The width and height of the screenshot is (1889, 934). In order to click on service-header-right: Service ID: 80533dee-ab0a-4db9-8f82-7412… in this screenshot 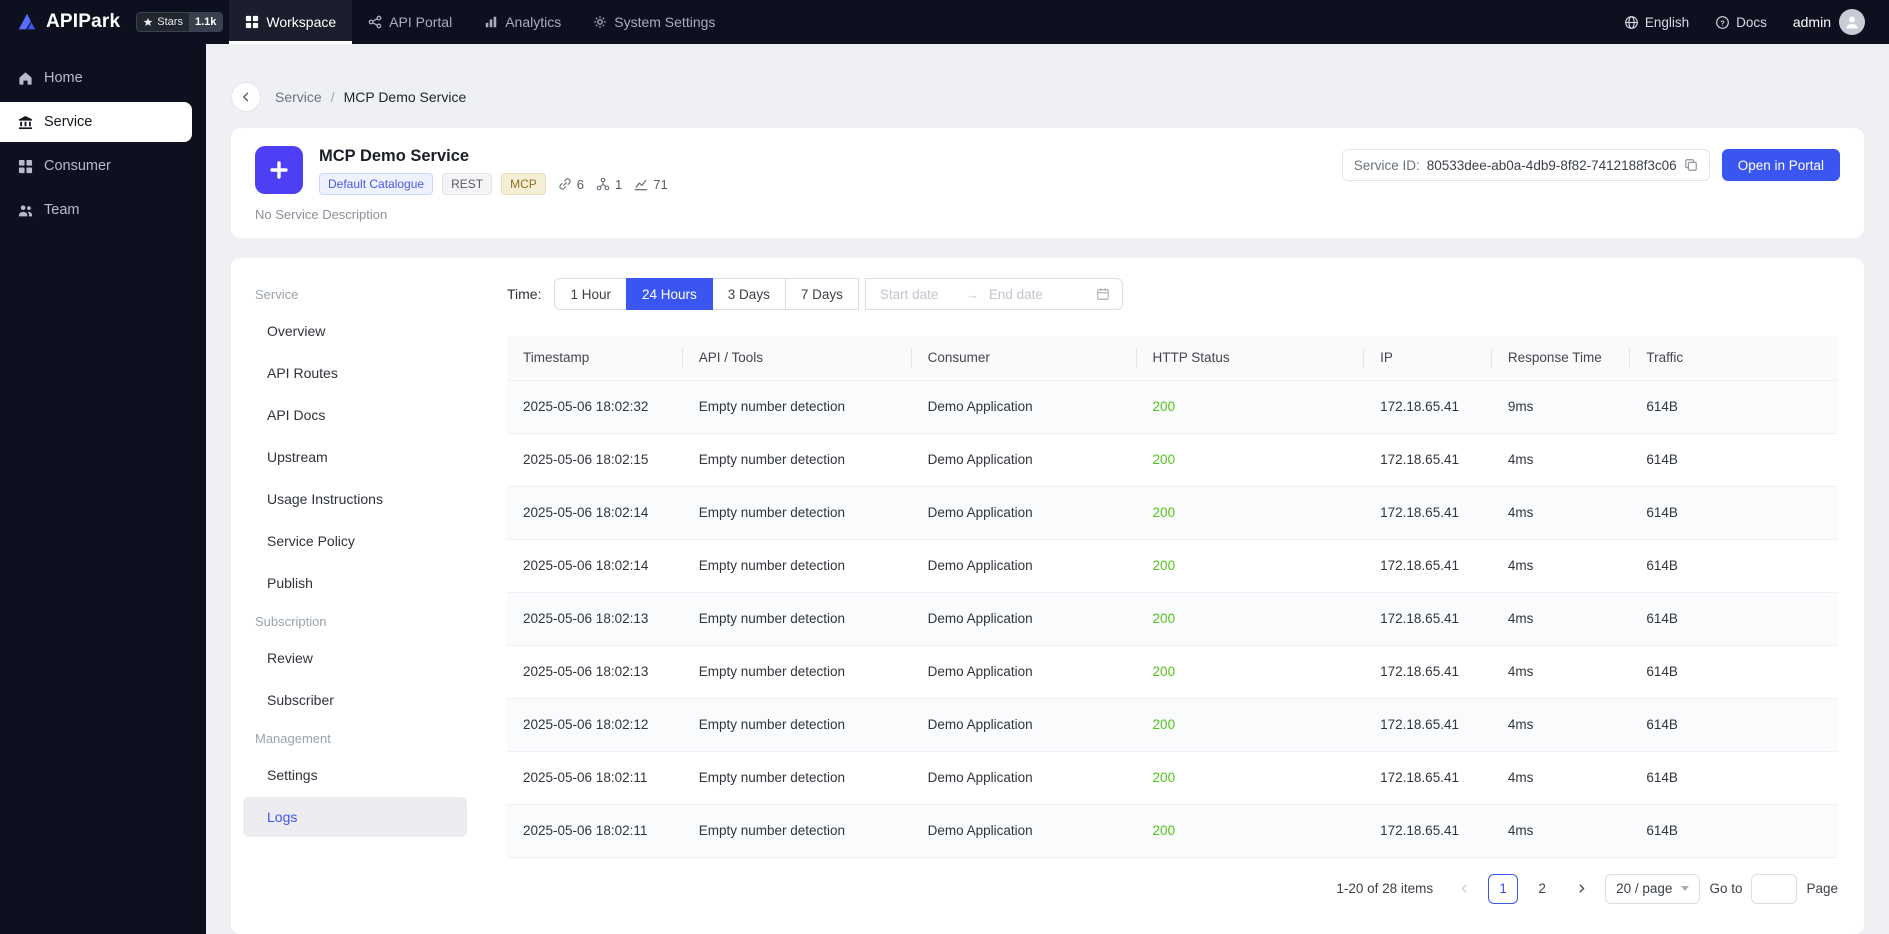, I will do `click(1590, 165)`.